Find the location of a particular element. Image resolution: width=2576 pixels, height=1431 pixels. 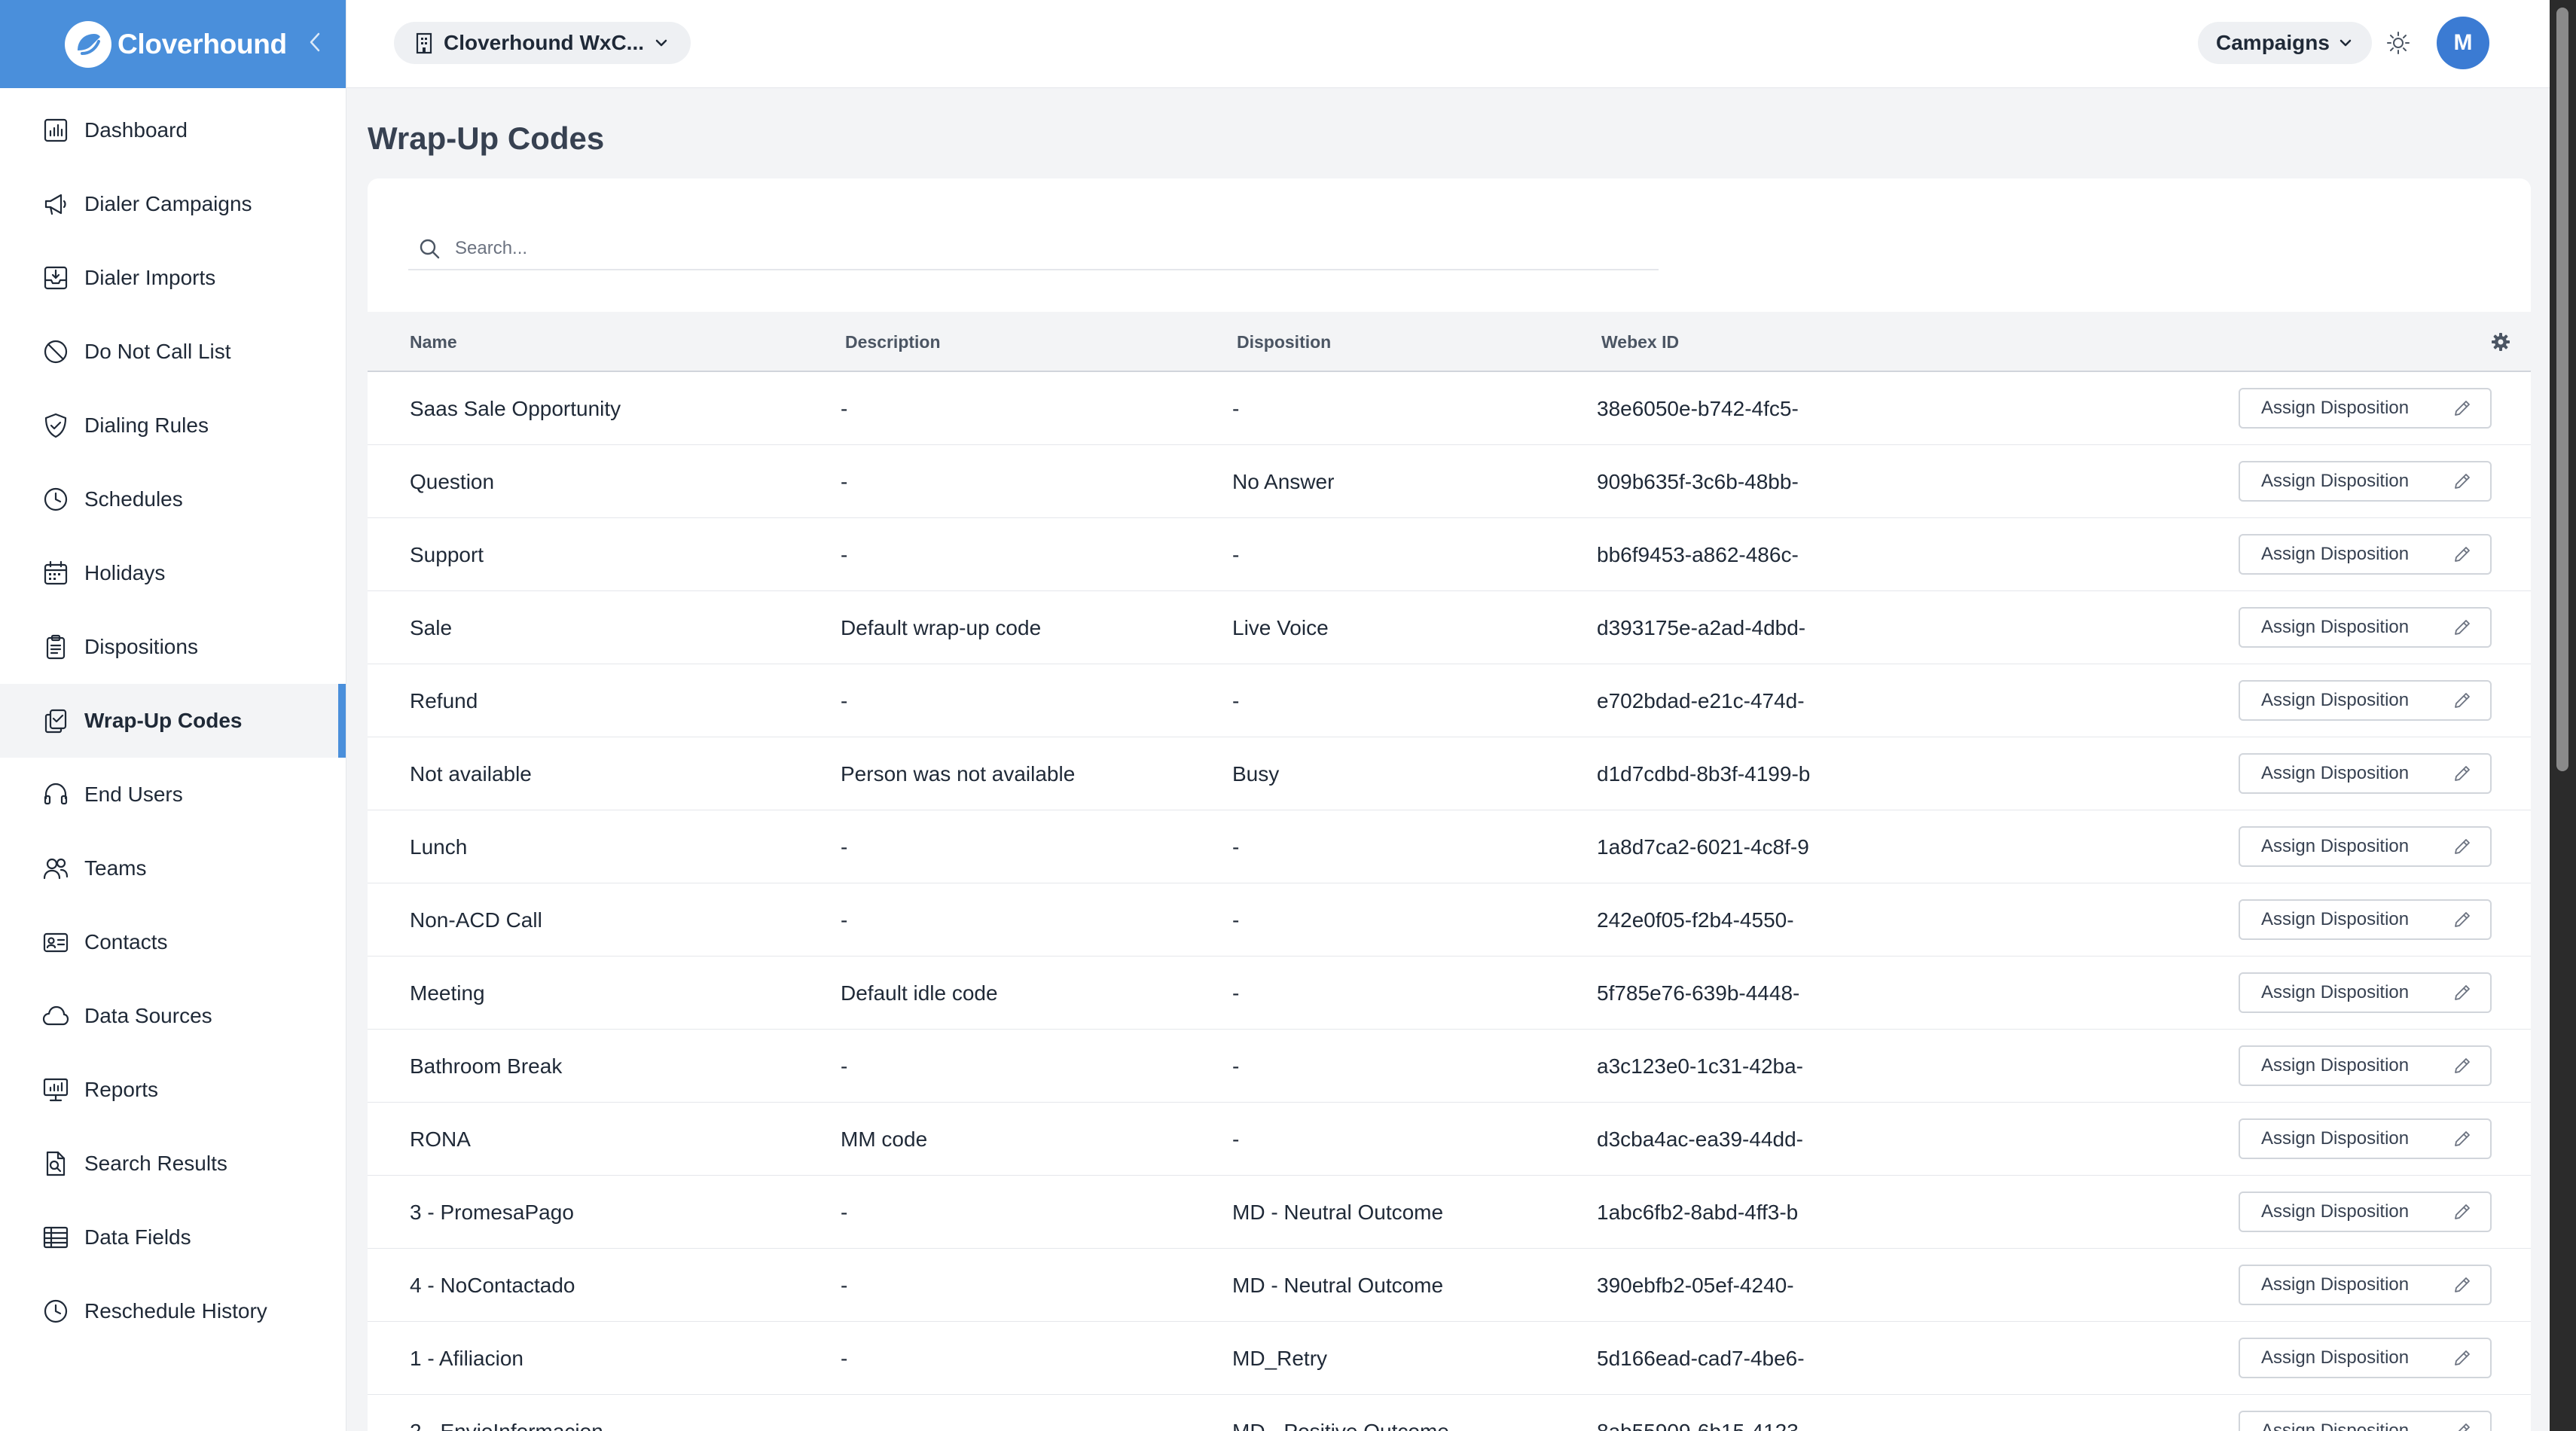

cell-name: Non-ACD Call is located at coordinates (476, 920).